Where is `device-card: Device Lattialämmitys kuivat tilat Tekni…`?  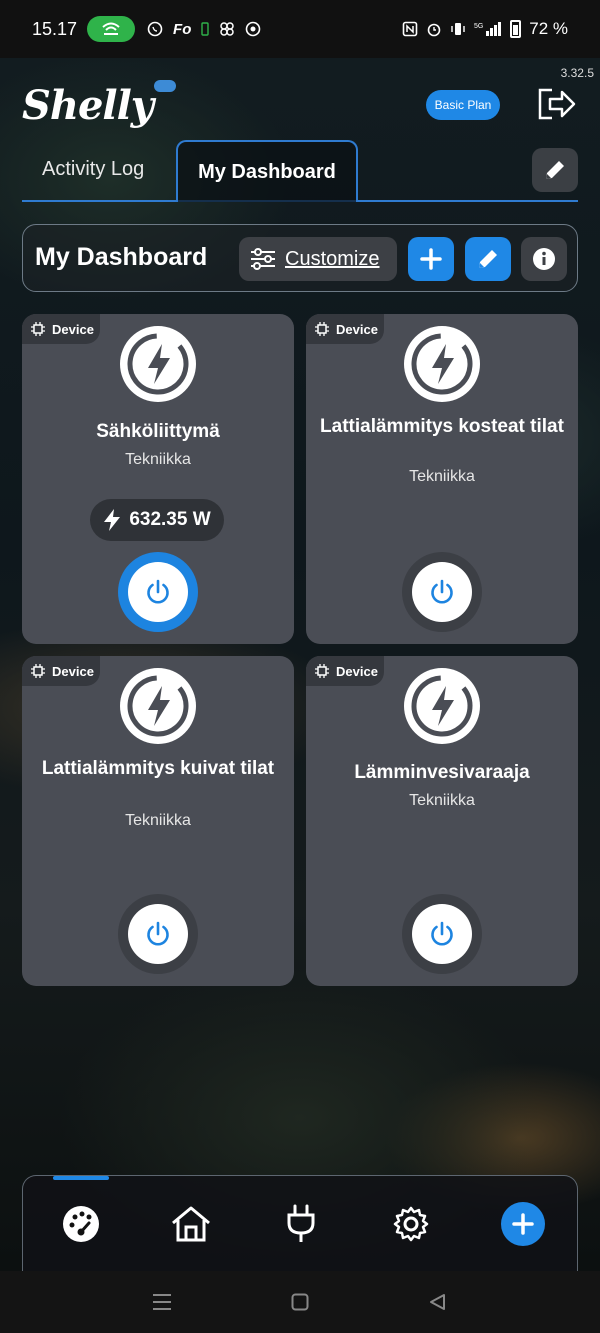 device-card: Device Lattialämmitys kuivat tilat Tekni… is located at coordinates (158, 821).